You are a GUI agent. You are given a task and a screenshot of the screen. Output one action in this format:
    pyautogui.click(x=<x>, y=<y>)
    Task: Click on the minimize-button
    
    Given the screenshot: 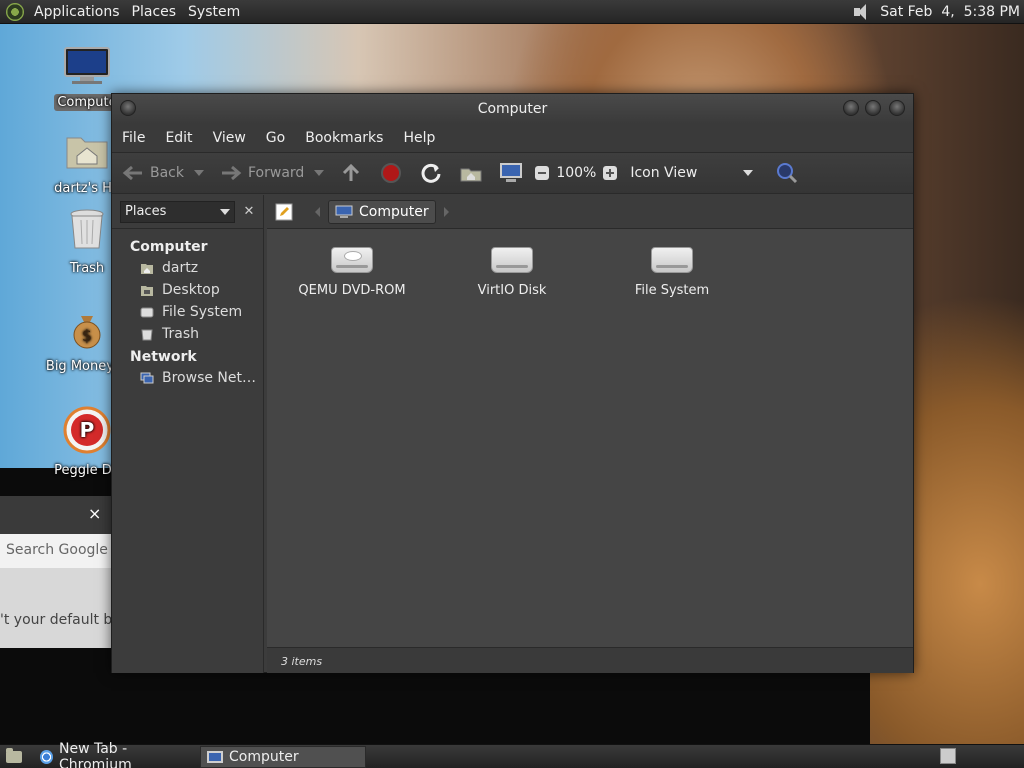 What is the action you would take?
    pyautogui.click(x=851, y=108)
    